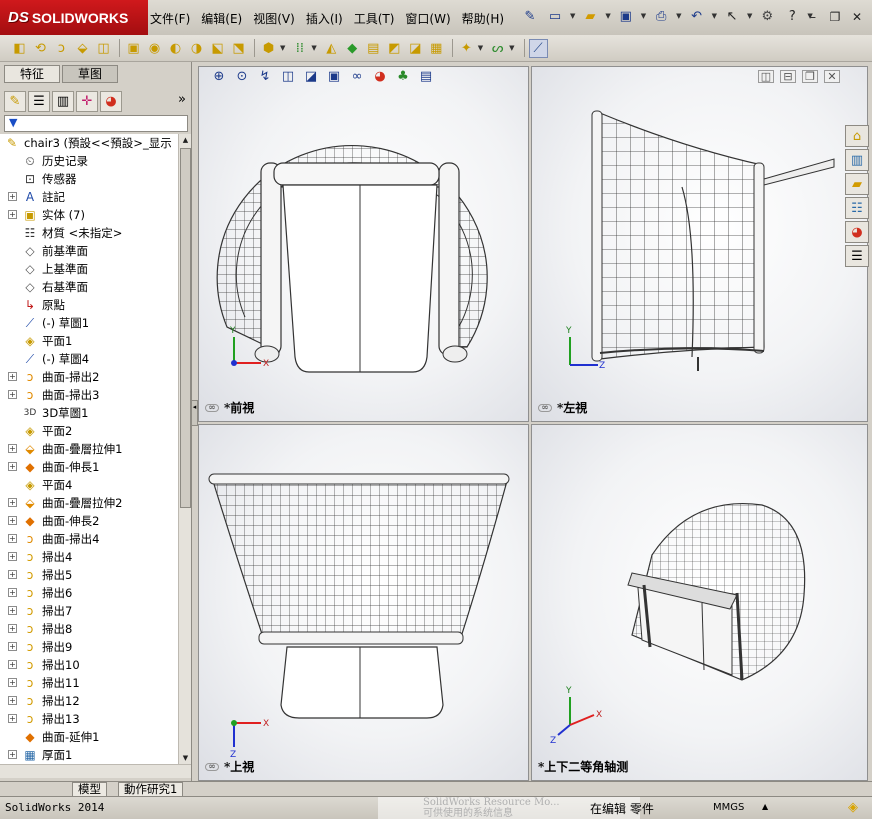 The width and height of the screenshot is (872, 819). Describe the element at coordinates (196, 48) in the screenshot. I see `surface-loft-tool-icon: ◑` at that location.